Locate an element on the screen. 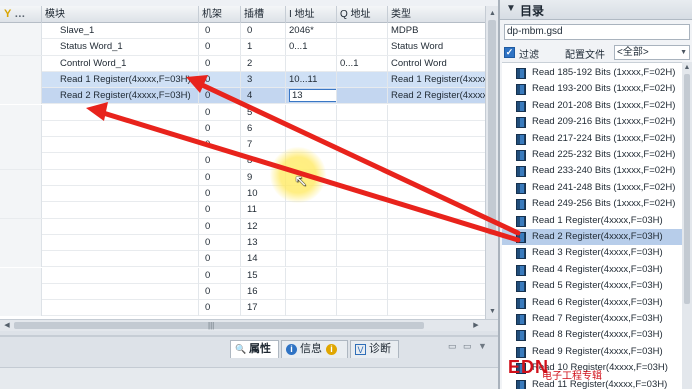 Image resolution: width=692 pixels, height=389 pixels. i-address-edit-field: 13 is located at coordinates (312, 96).